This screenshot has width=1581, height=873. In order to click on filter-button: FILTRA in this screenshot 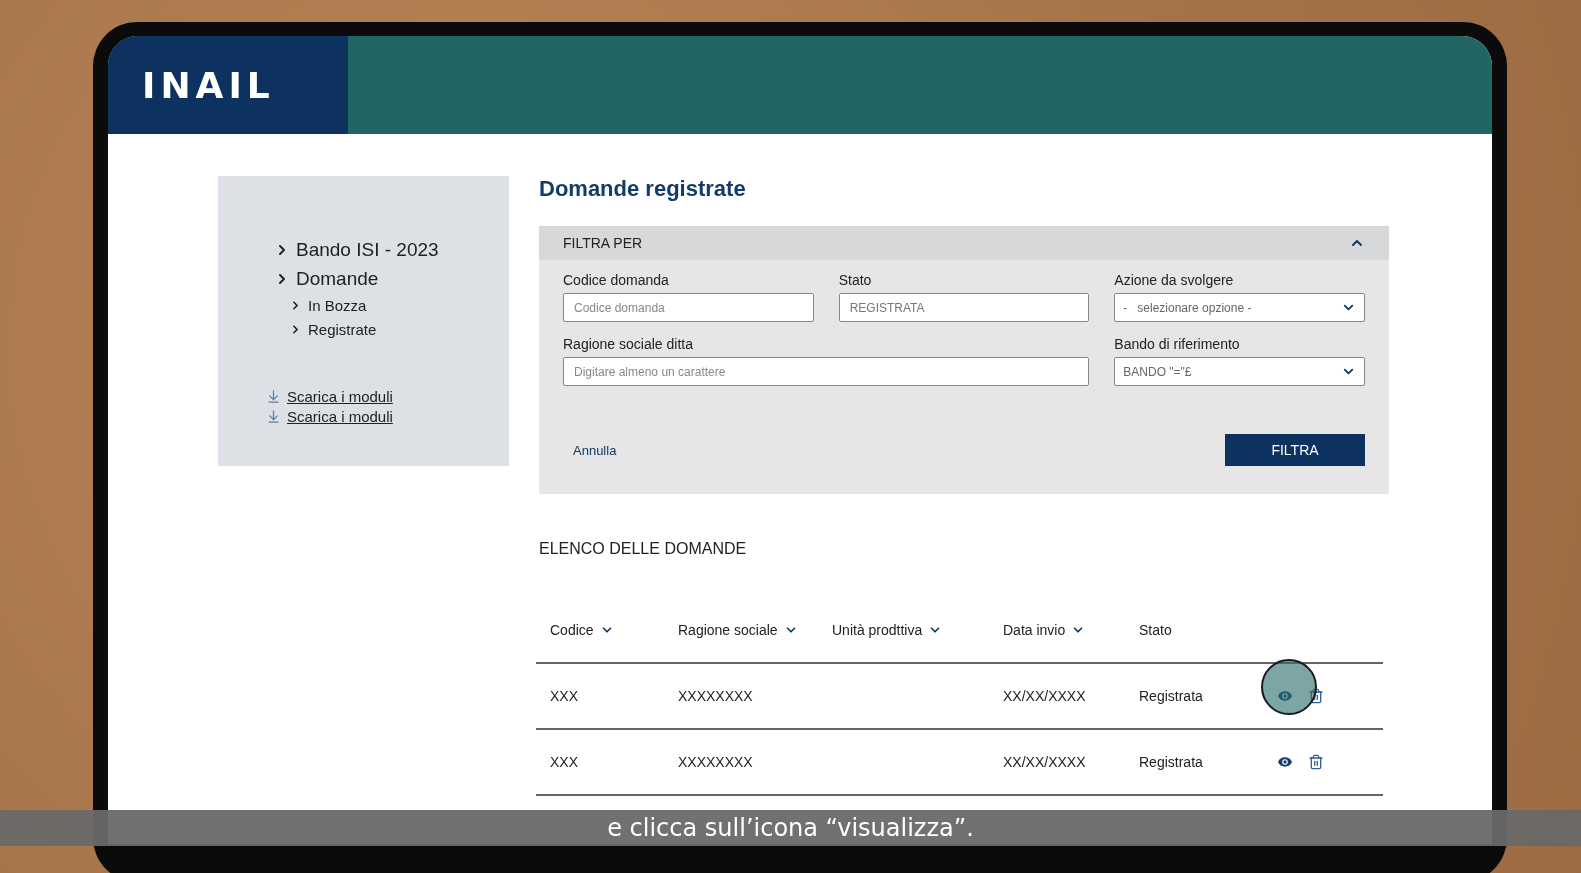, I will do `click(1295, 450)`.